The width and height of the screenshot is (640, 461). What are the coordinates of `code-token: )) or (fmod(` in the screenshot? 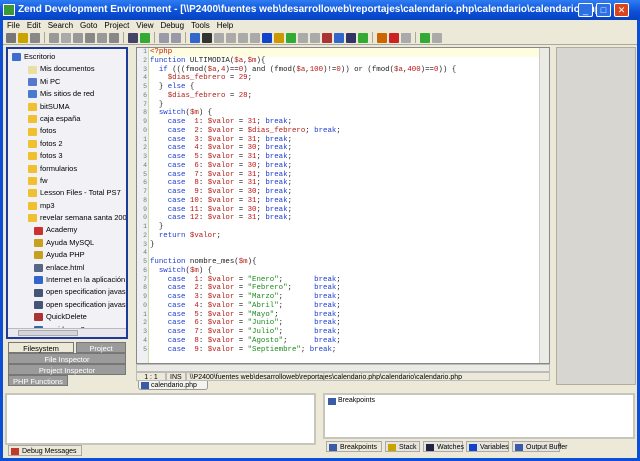 It's located at (367, 69).